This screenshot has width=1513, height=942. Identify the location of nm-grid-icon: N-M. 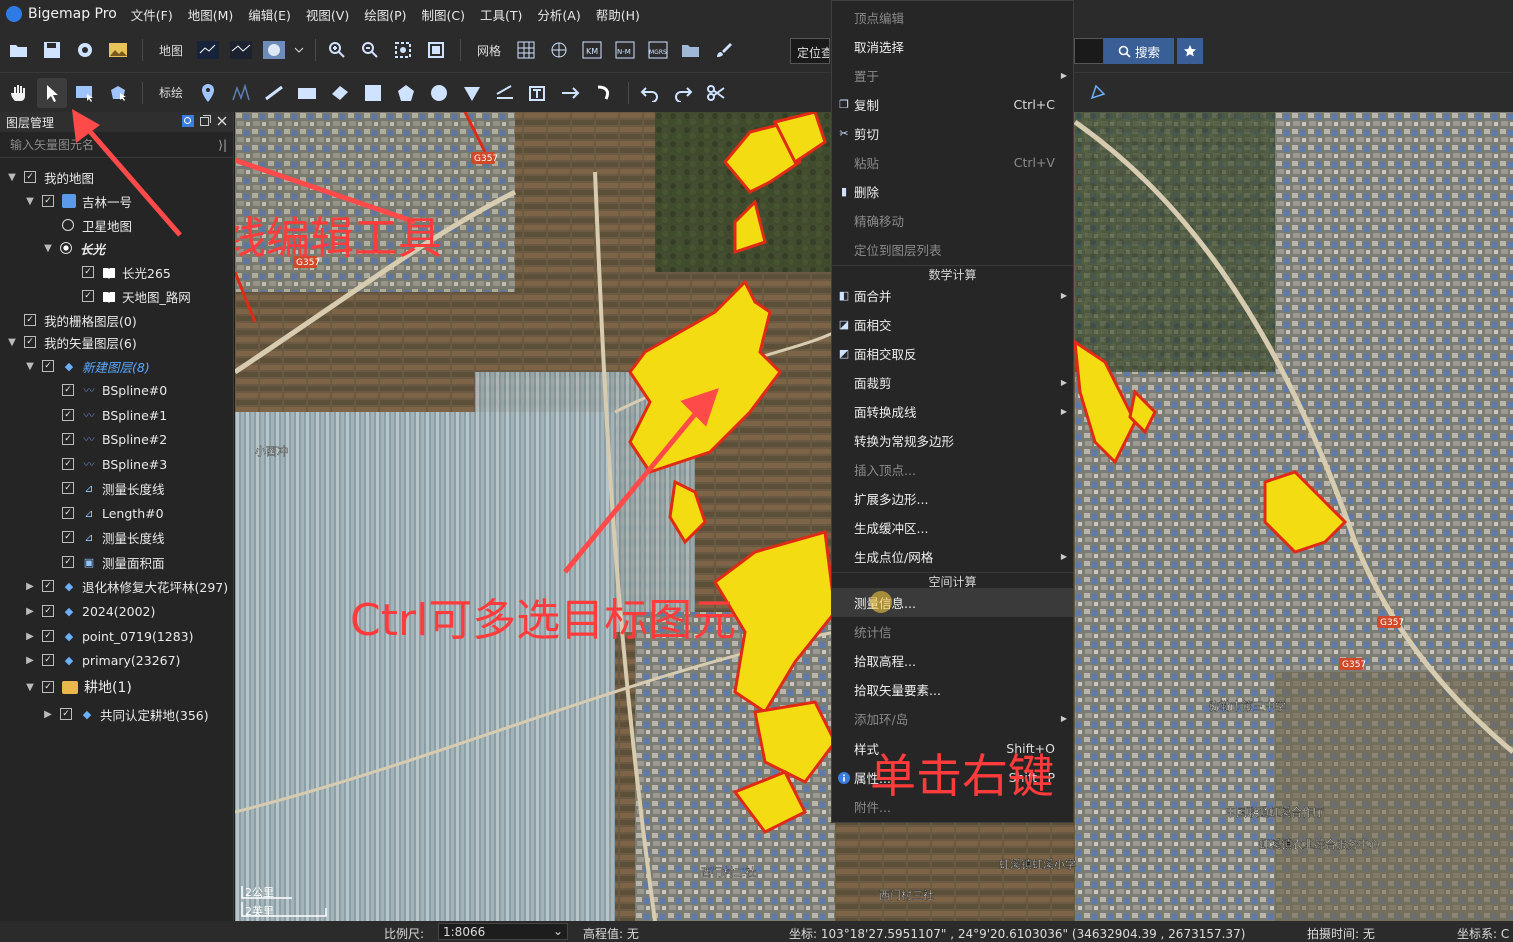
(625, 50).